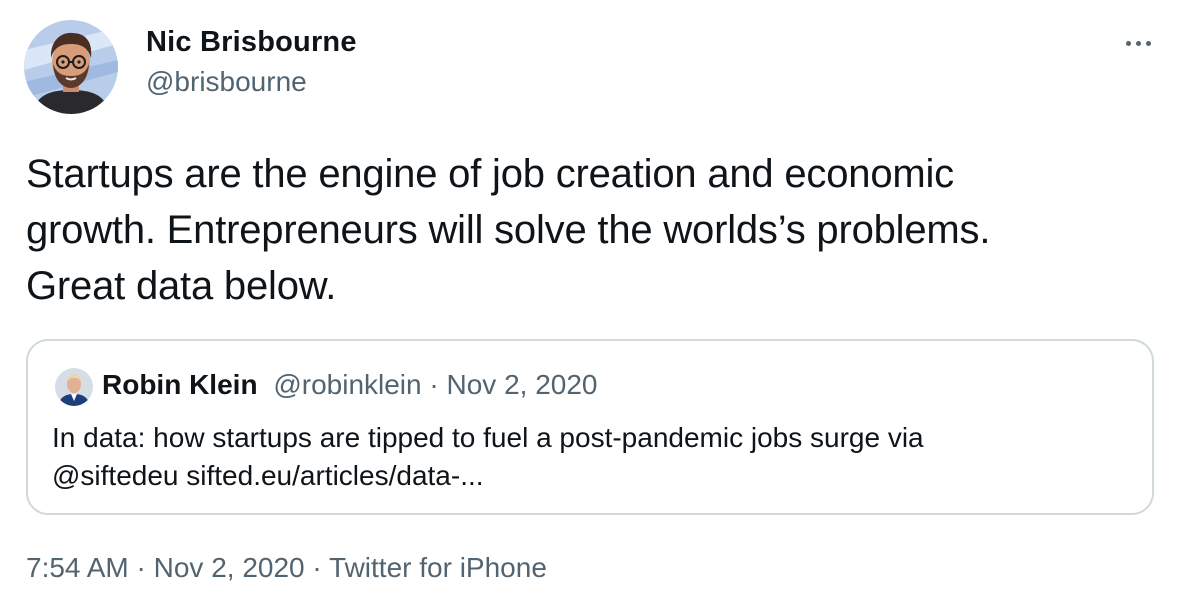 This screenshot has height=616, width=1186. What do you see at coordinates (77, 567) in the screenshot?
I see `tweet-time: 7:54 AM` at bounding box center [77, 567].